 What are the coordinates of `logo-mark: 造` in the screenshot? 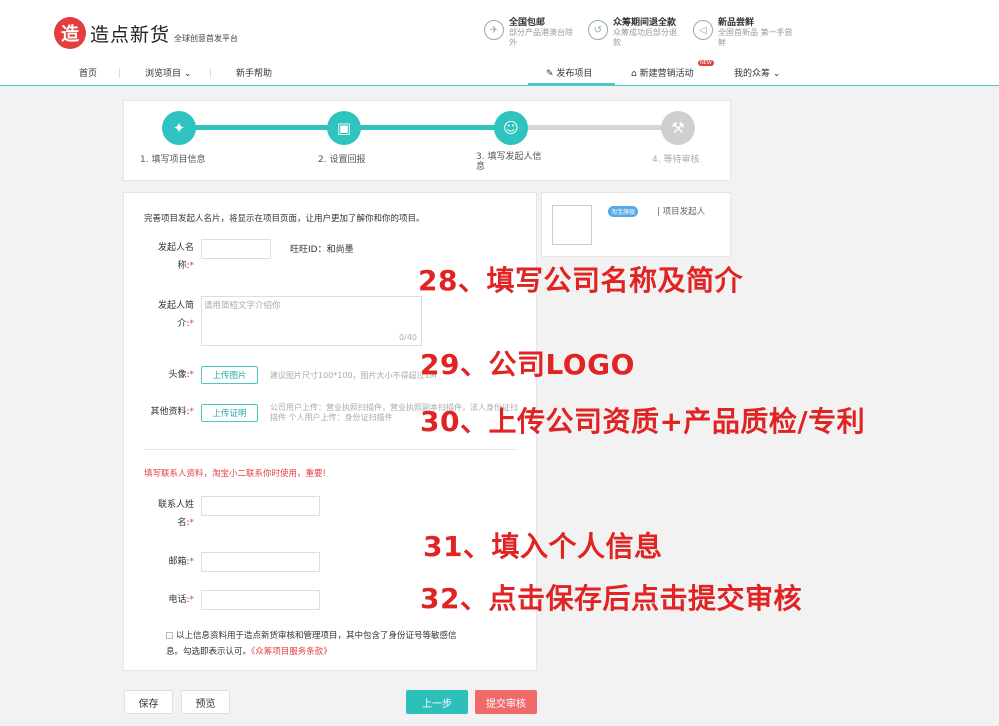 It's located at (70, 33).